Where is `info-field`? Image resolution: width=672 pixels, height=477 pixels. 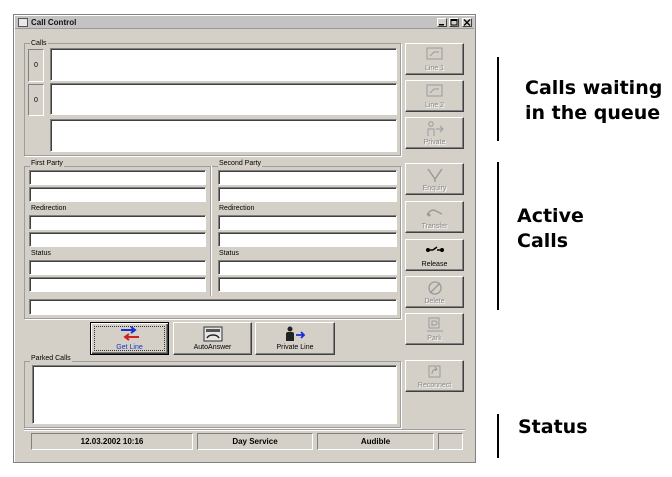
info-field is located at coordinates (213, 307).